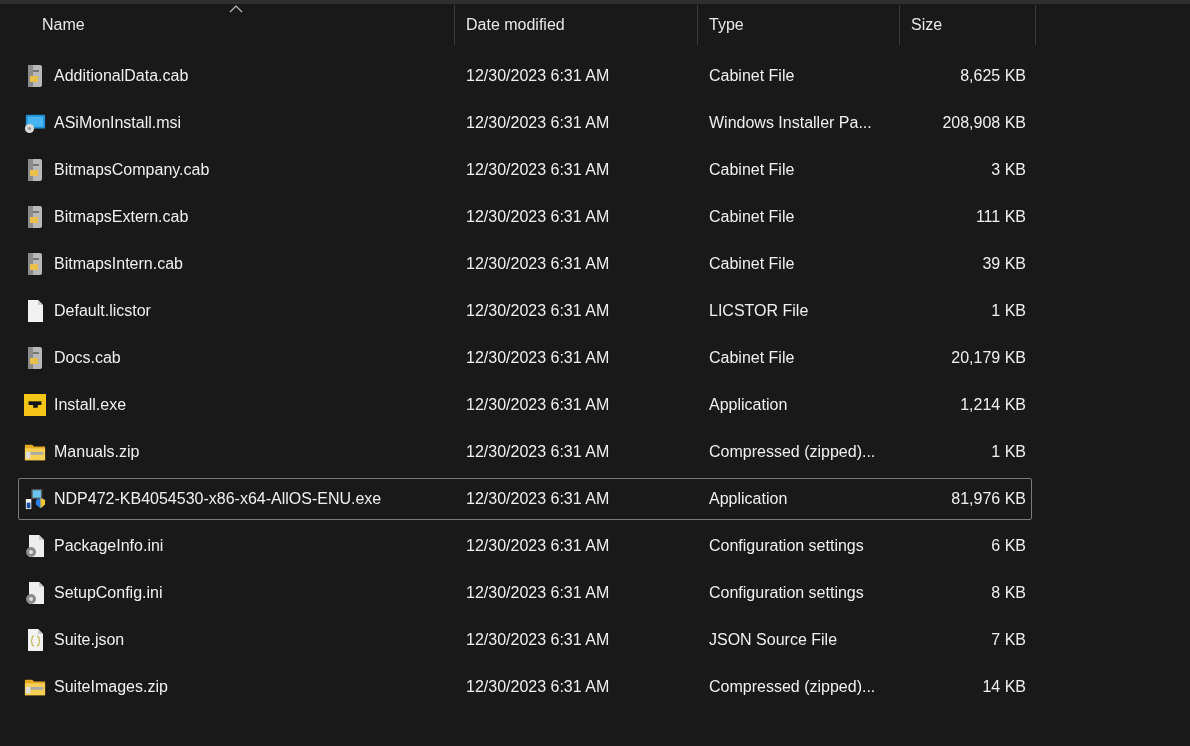  I want to click on application-icon, so click(35, 405).